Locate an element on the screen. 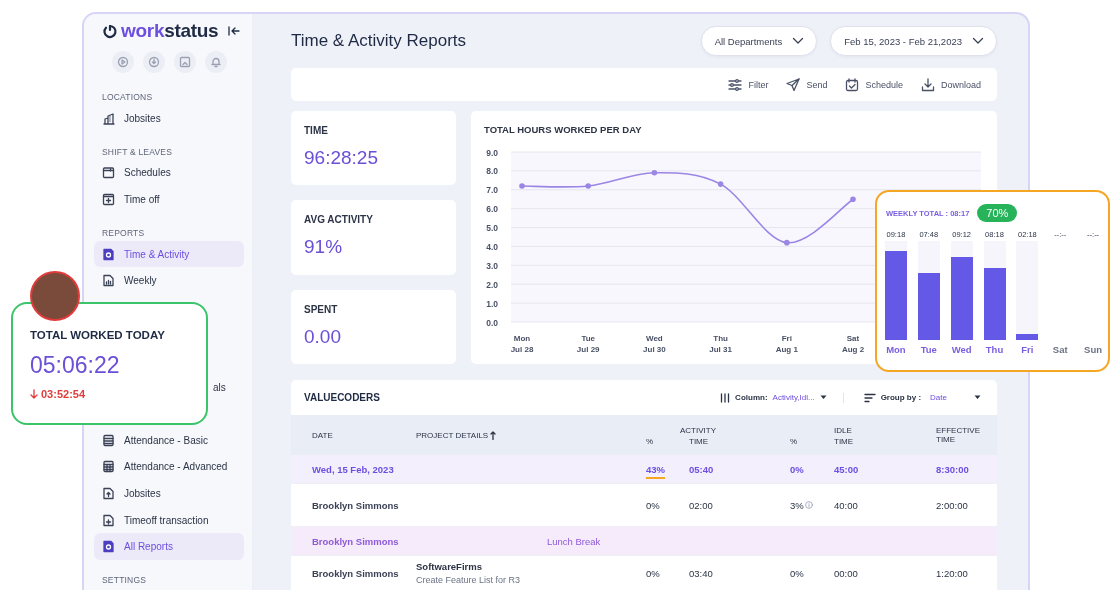 The height and width of the screenshot is (590, 1112). percentage-badge: 70% is located at coordinates (997, 213).